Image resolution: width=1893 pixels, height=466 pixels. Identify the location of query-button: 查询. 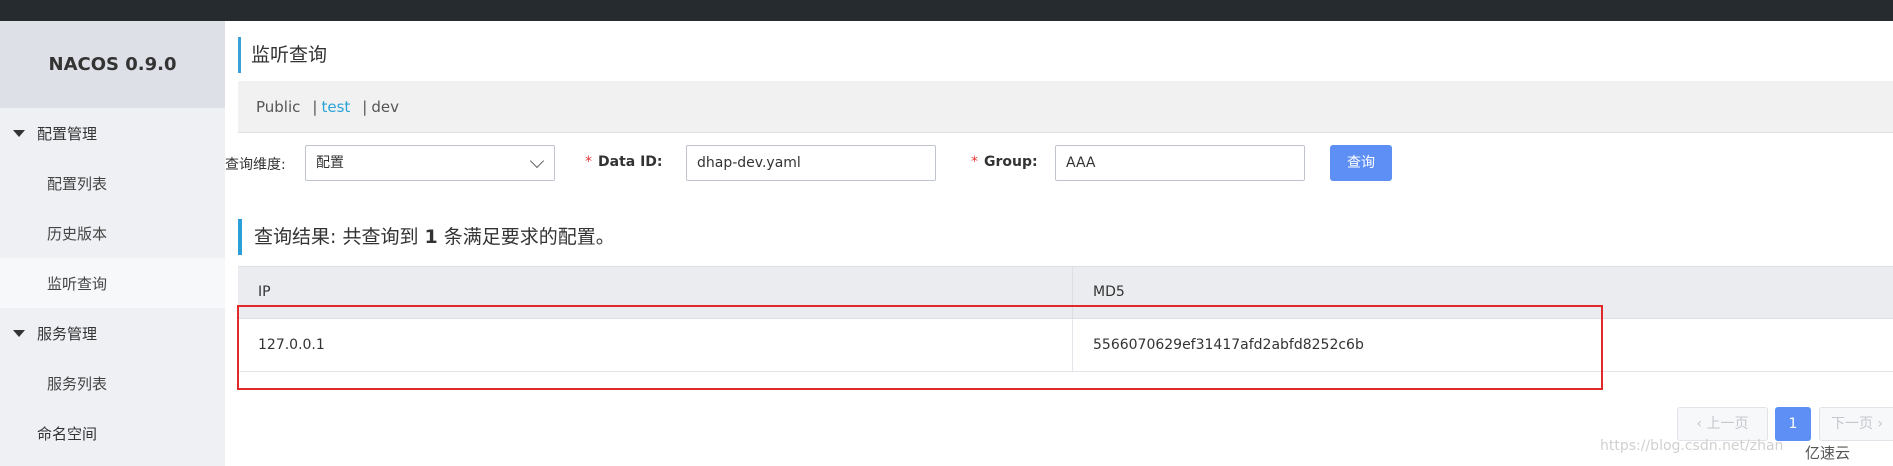
(1361, 163).